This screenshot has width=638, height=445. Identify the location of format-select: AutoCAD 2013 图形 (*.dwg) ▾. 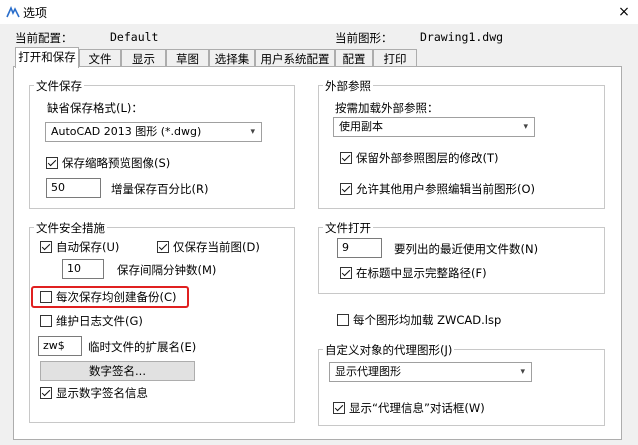
(153, 132).